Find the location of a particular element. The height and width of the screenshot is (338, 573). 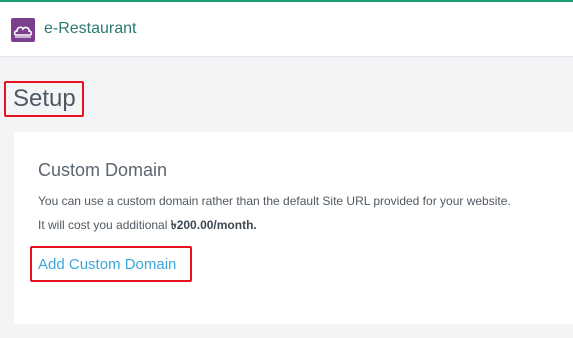

cost-amount: ৳200.00/month. is located at coordinates (213, 225).